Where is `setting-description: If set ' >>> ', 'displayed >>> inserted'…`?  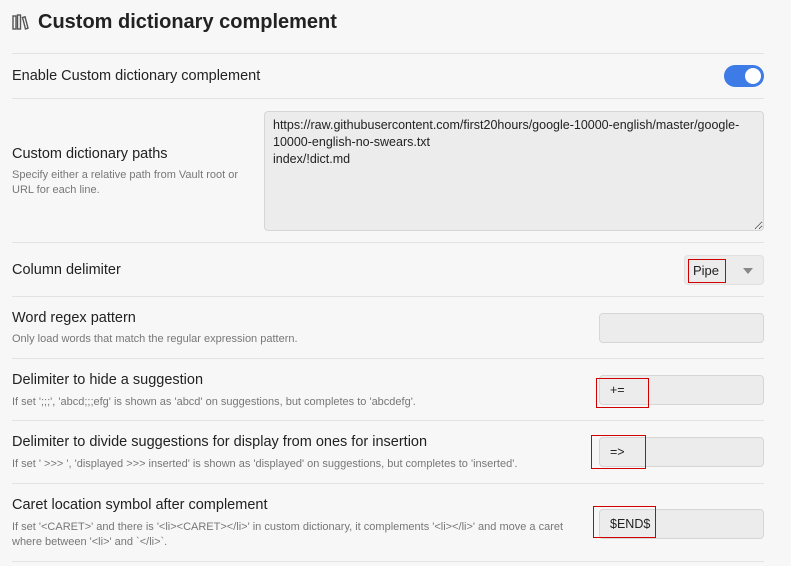
setting-description: If set ' >>> ', 'displayed >>> inserted'… is located at coordinates (265, 464).